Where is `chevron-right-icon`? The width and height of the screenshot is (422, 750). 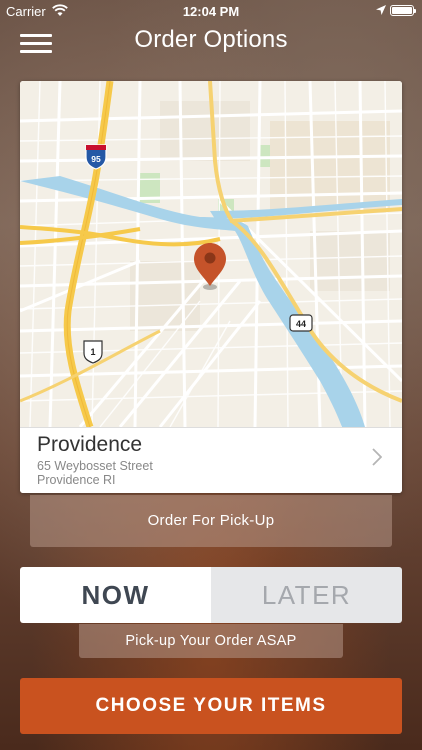 chevron-right-icon is located at coordinates (377, 459).